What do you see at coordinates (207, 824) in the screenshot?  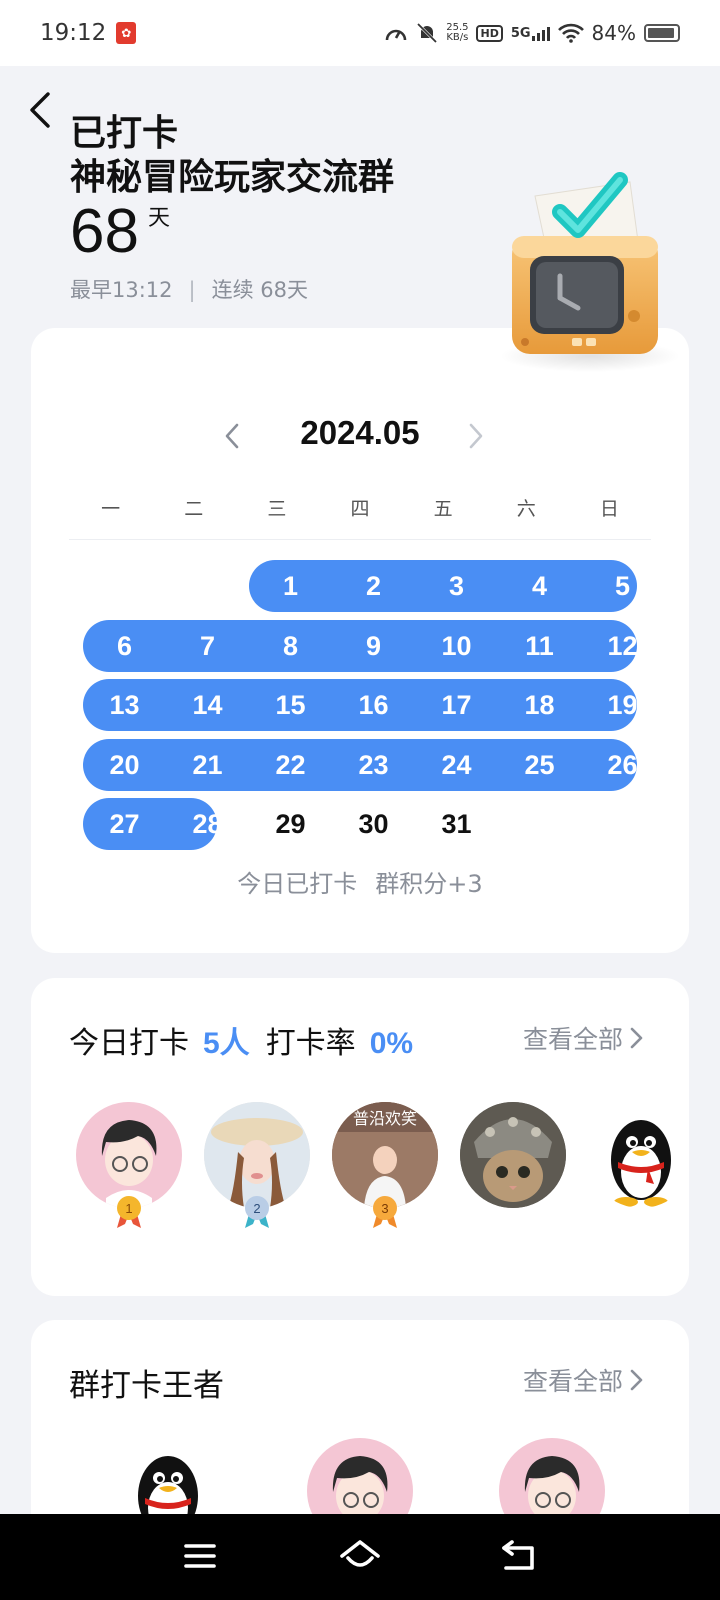 I see `calendar-day: 28` at bounding box center [207, 824].